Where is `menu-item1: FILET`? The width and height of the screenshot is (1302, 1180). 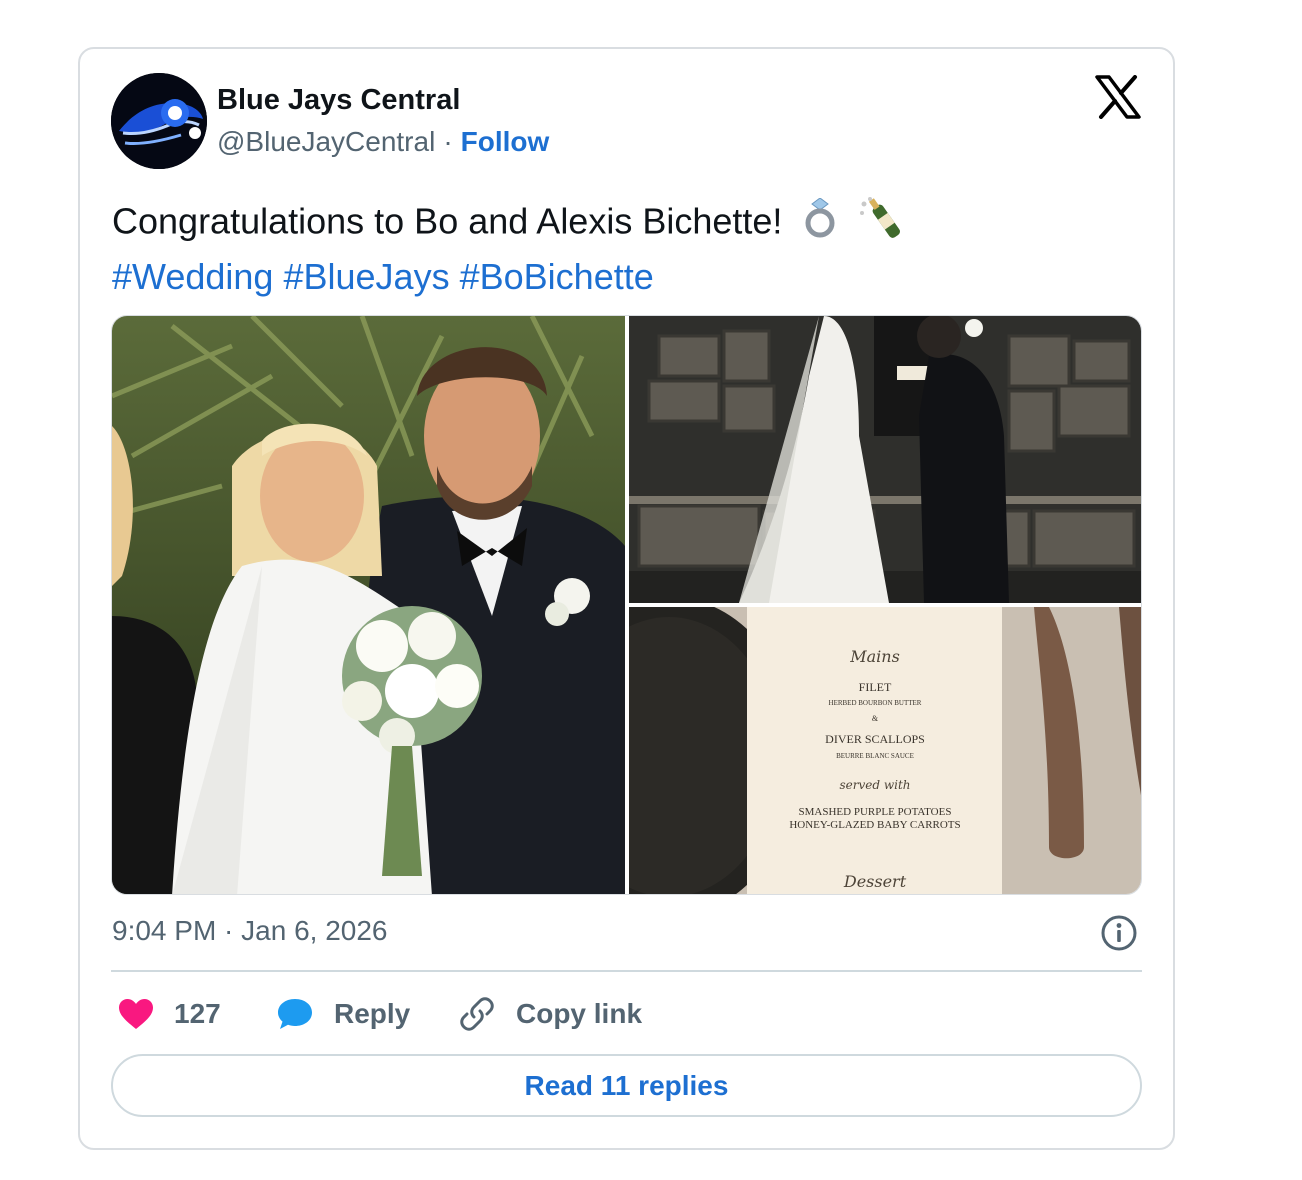 menu-item1: FILET is located at coordinates (875, 687).